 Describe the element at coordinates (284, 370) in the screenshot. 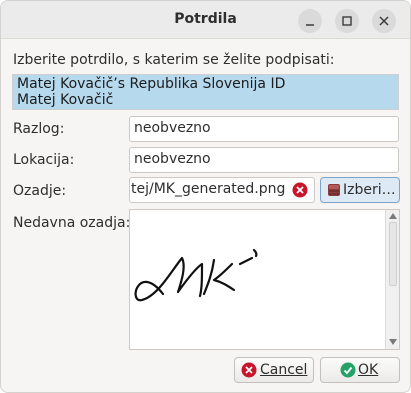

I see `cancel-button-label: Cancel` at that location.